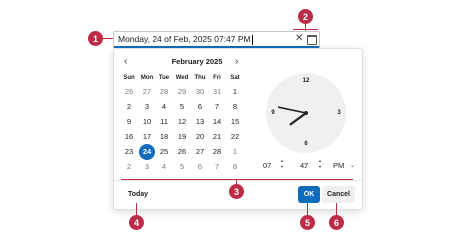 Image resolution: width=474 pixels, height=250 pixels. Describe the element at coordinates (182, 122) in the screenshot. I see `calendar-day: 12` at that location.